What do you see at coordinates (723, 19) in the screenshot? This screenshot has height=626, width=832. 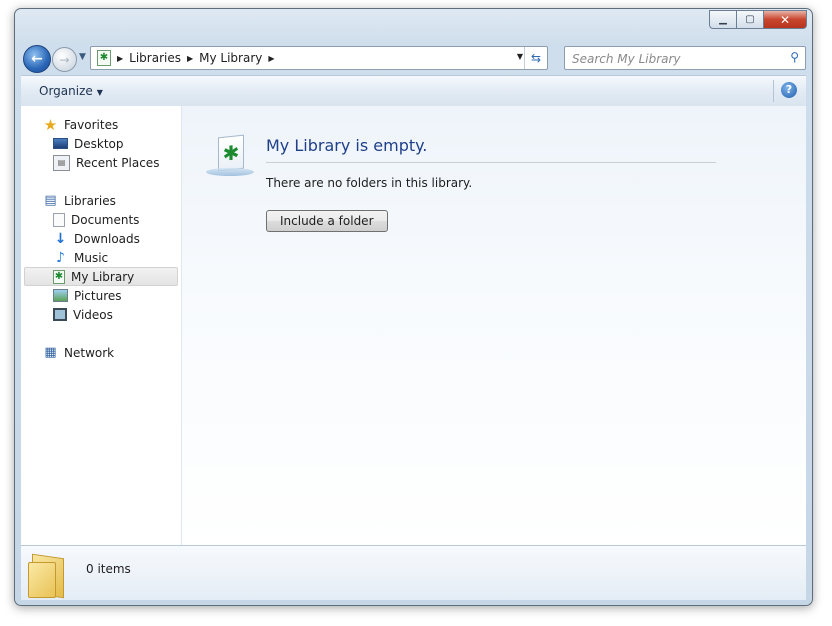 I see `minimize-button: ▁` at bounding box center [723, 19].